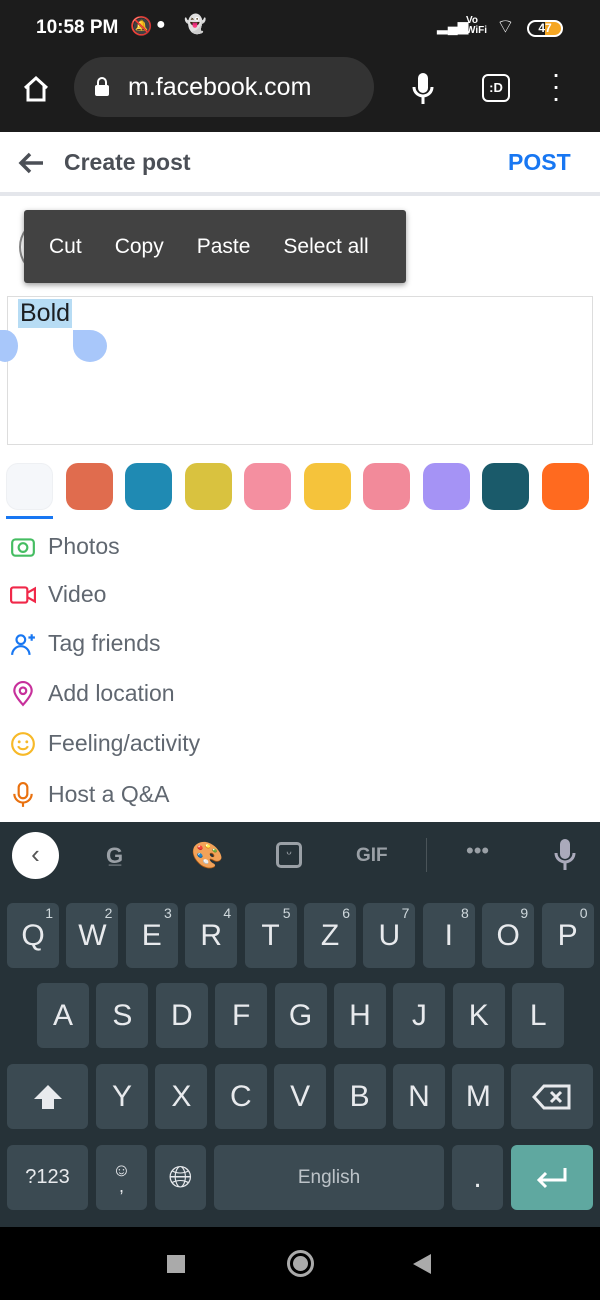  Describe the element at coordinates (241, 1015) in the screenshot. I see `key-f: F` at that location.